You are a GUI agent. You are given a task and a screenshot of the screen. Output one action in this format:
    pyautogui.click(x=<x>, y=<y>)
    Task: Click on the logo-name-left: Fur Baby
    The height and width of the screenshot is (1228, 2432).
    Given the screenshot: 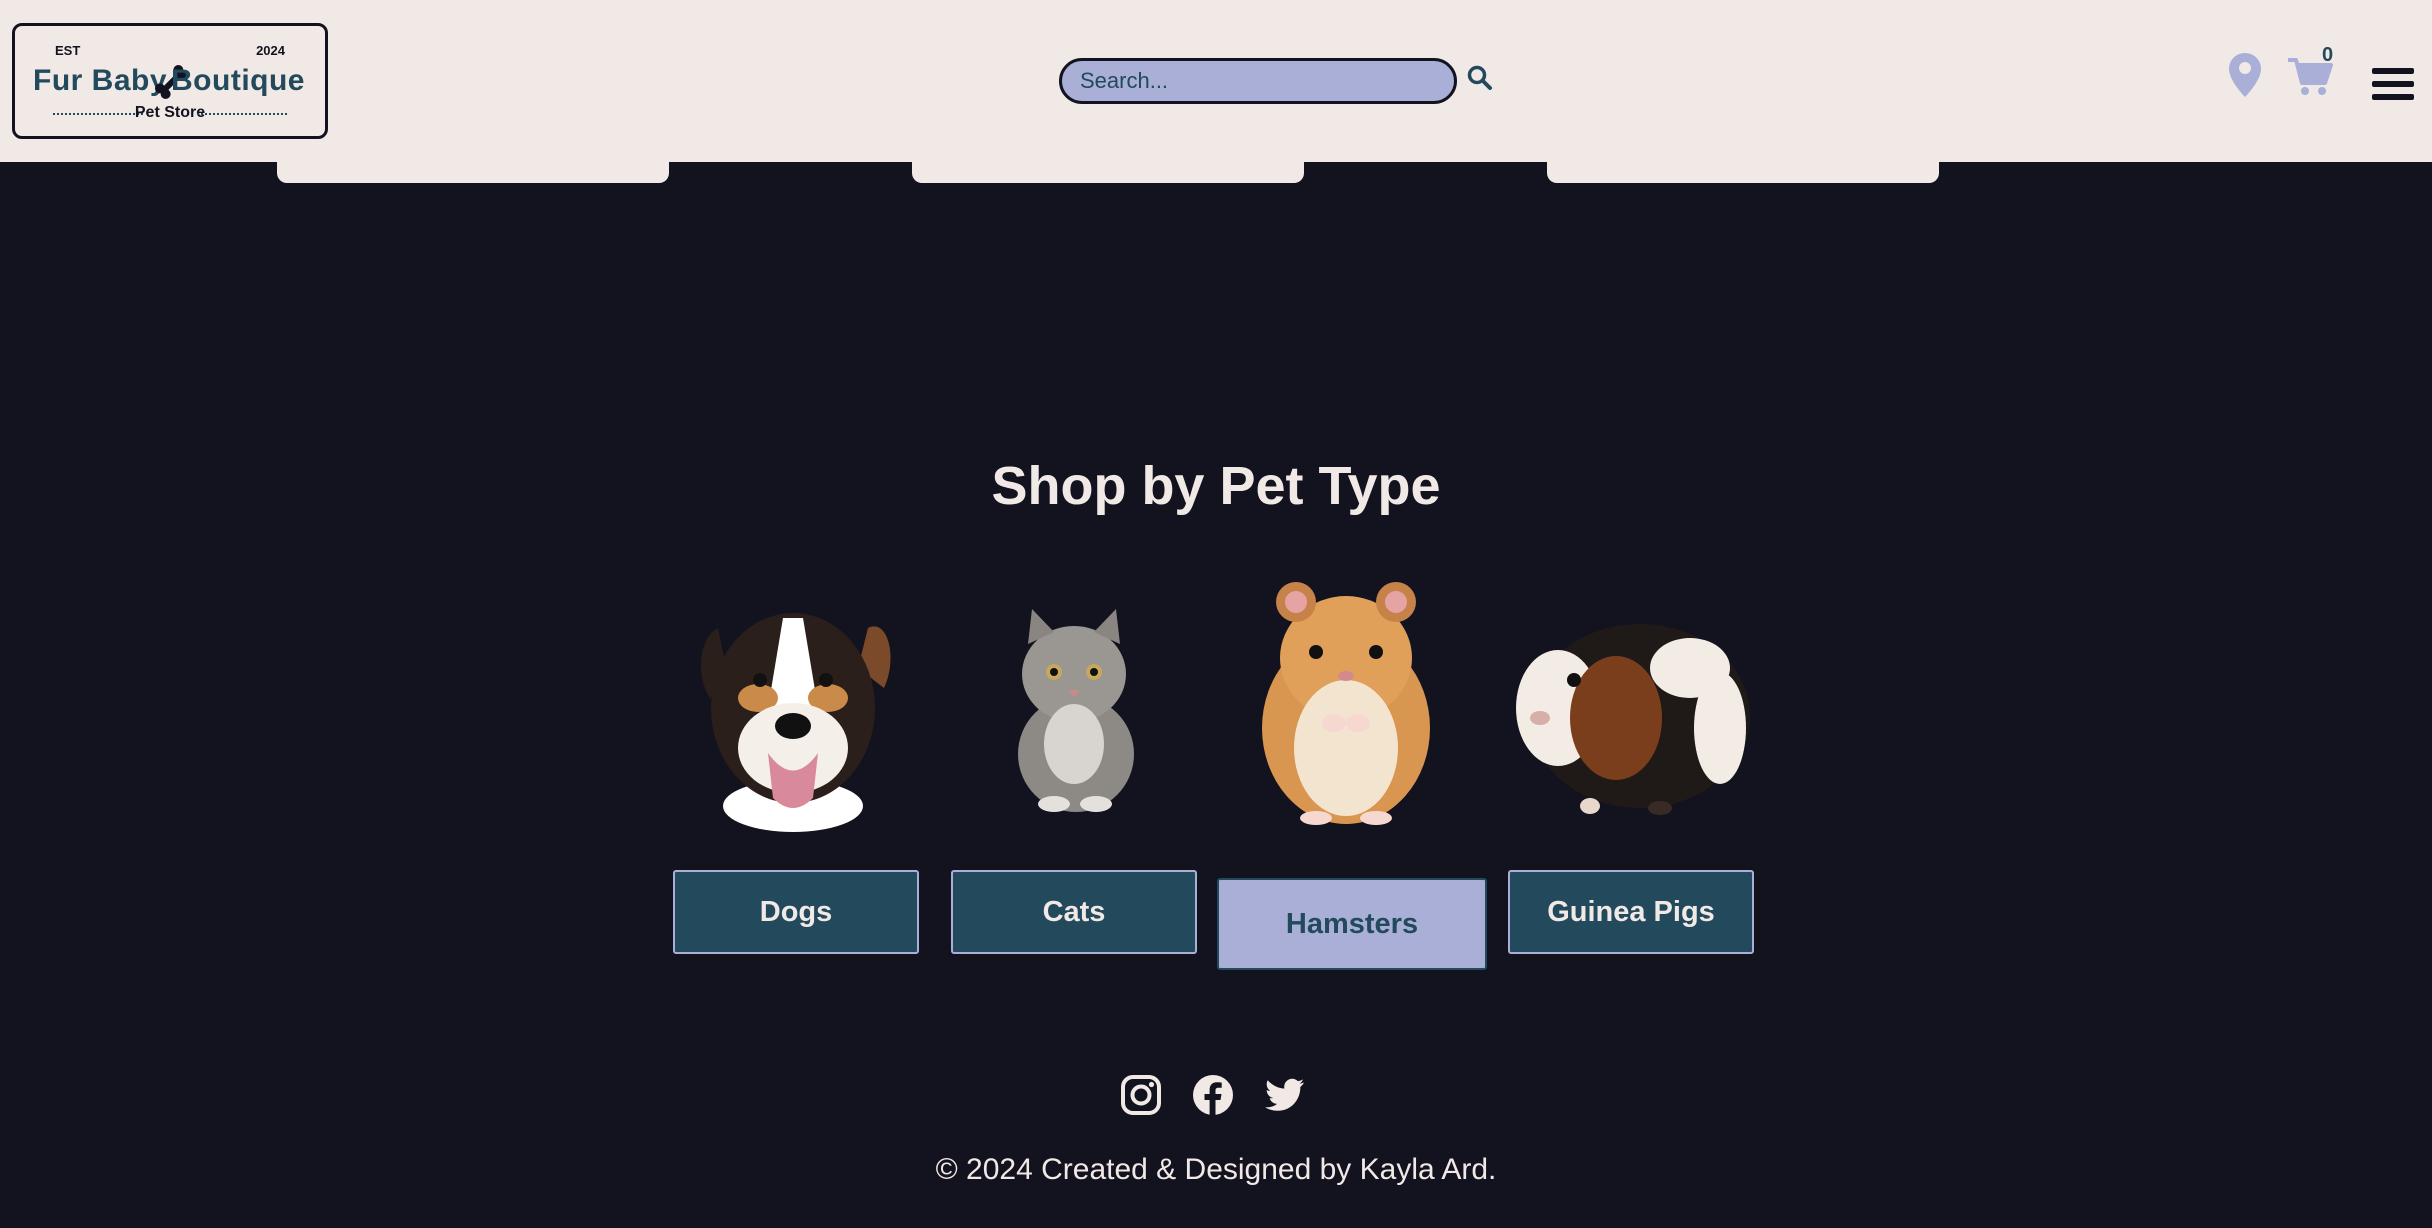 What is the action you would take?
    pyautogui.click(x=100, y=80)
    